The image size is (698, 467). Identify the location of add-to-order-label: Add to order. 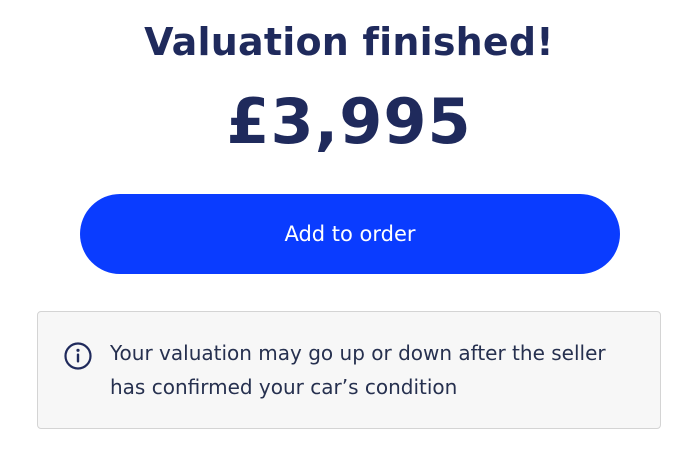
(350, 234).